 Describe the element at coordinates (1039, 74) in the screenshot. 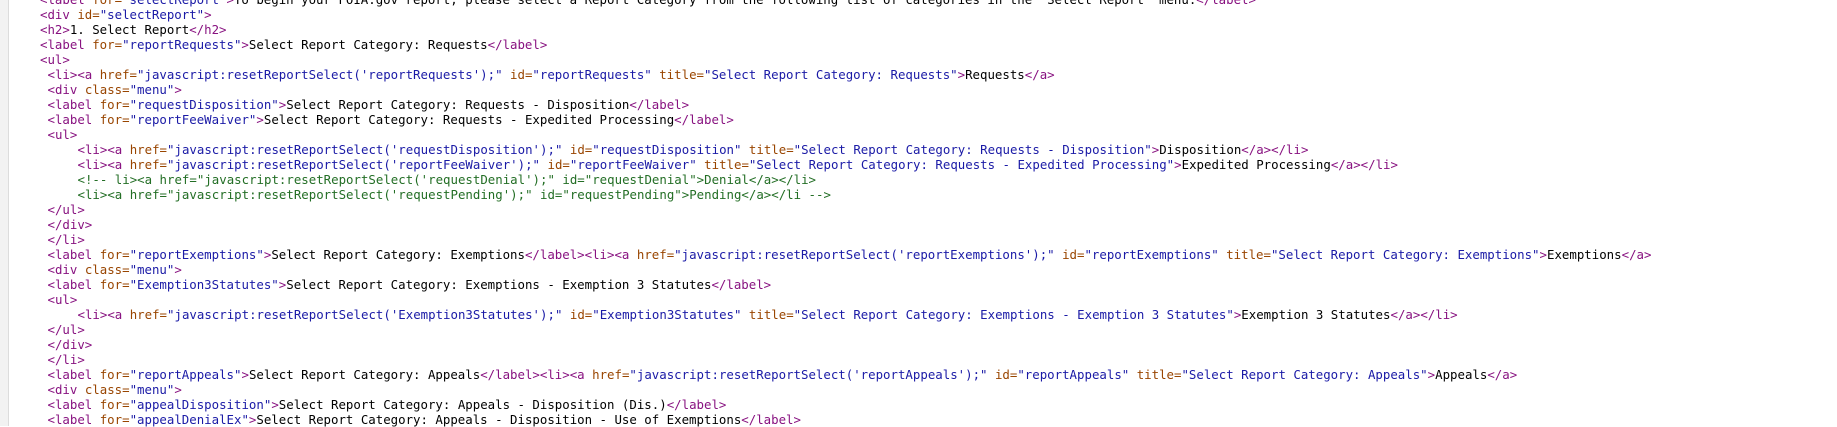

I see `html-tag: </a>` at that location.